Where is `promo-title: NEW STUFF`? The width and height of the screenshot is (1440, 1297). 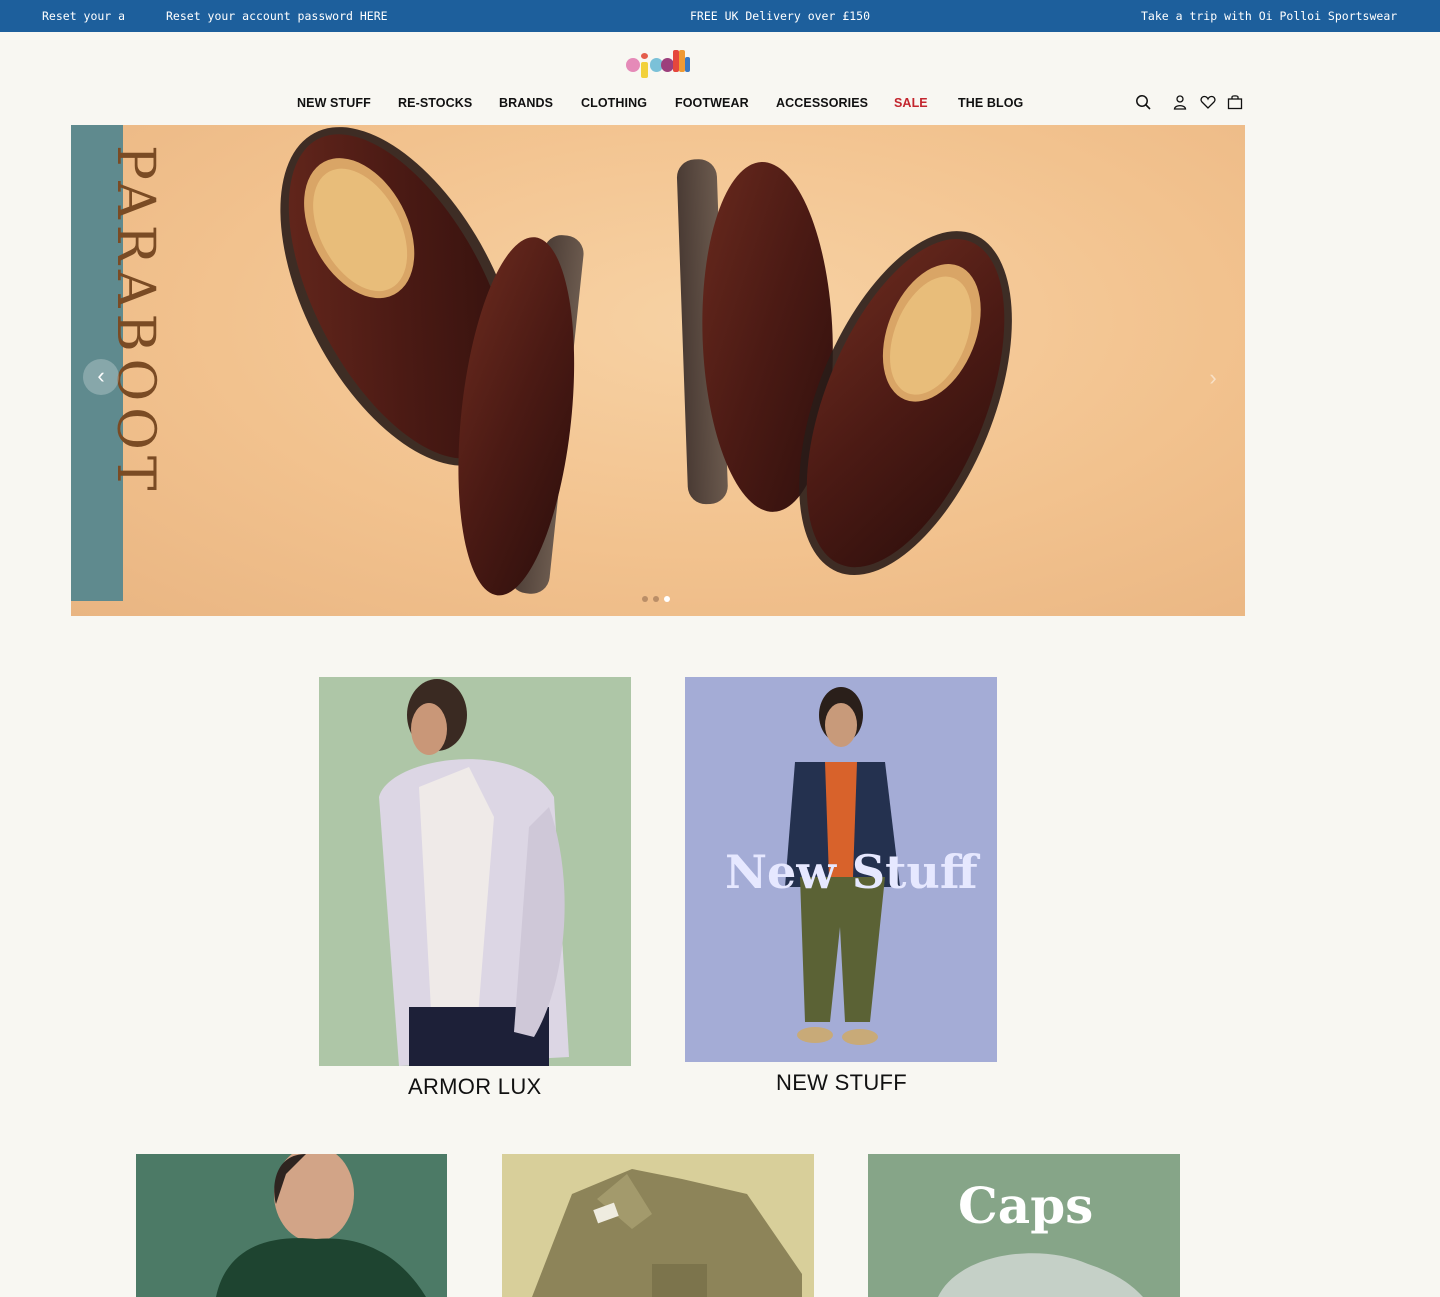
promo-title: NEW STUFF is located at coordinates (841, 1083).